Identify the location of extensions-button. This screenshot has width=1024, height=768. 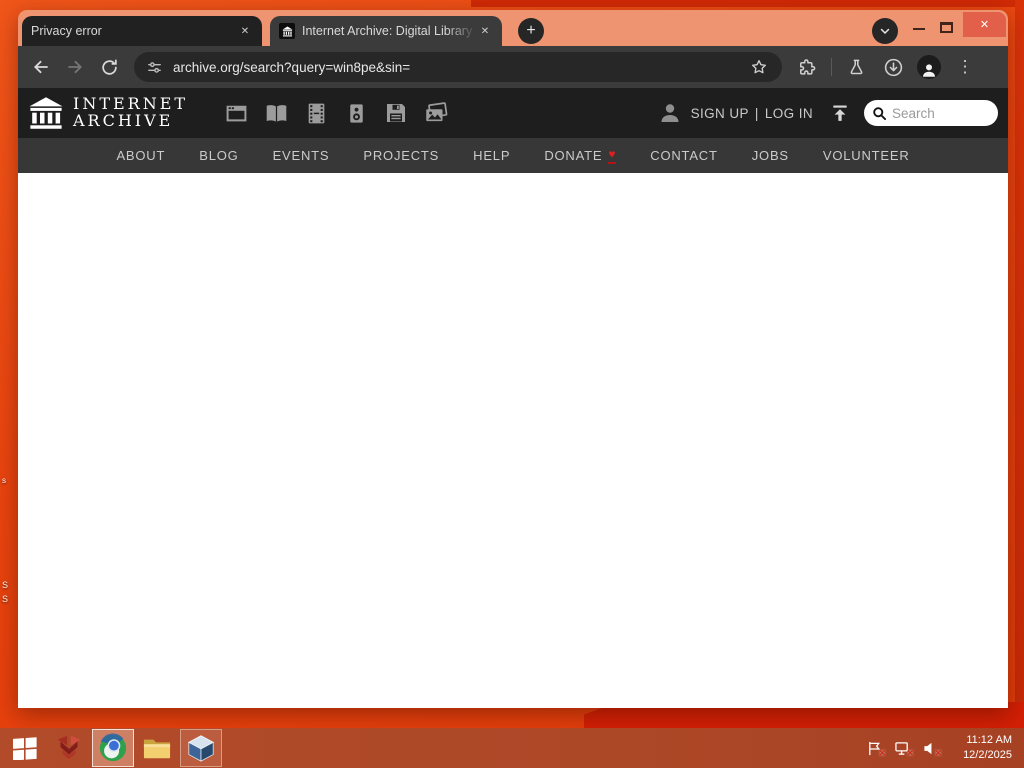
(807, 67).